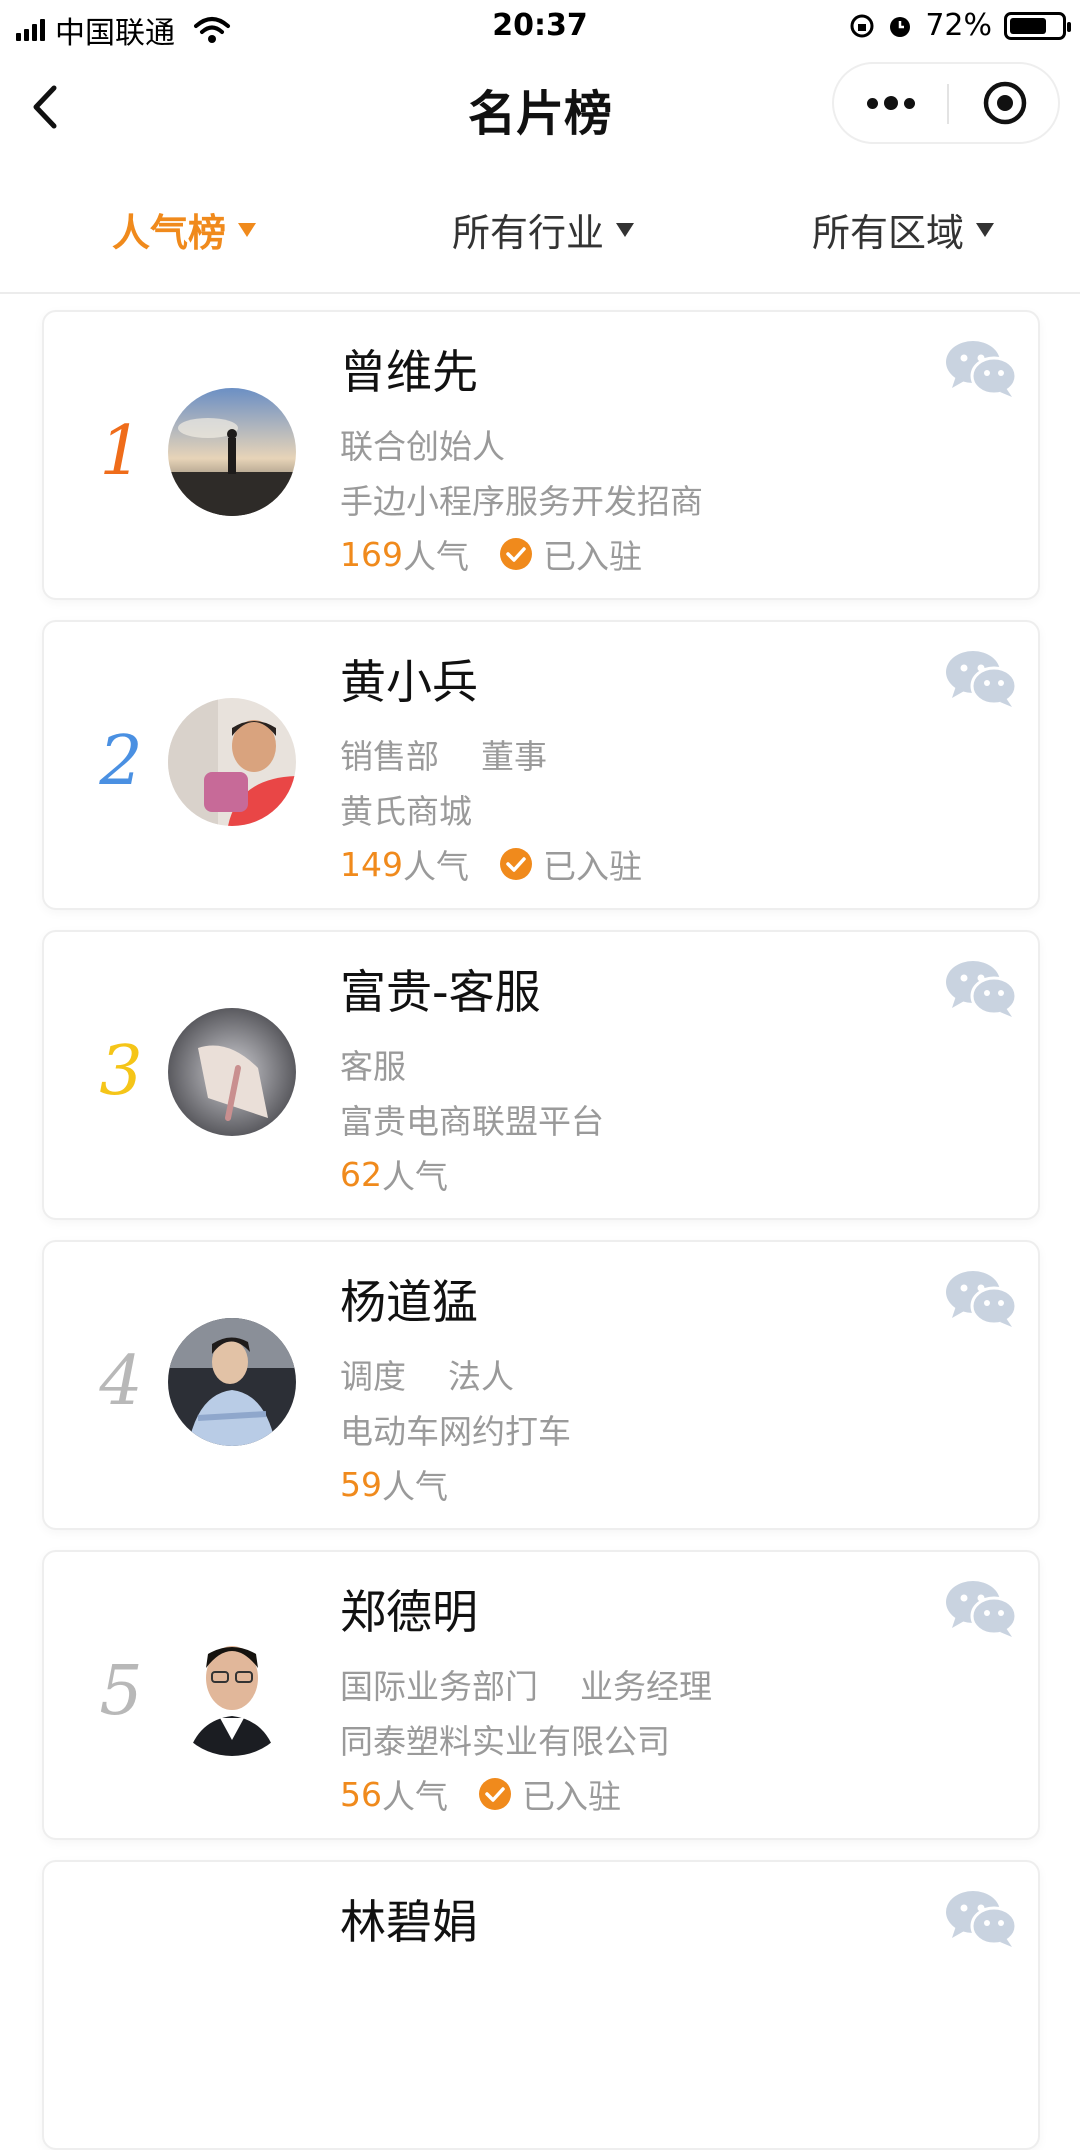 This screenshot has height=2150, width=1080. I want to click on battery-percent: 72%, so click(958, 25).